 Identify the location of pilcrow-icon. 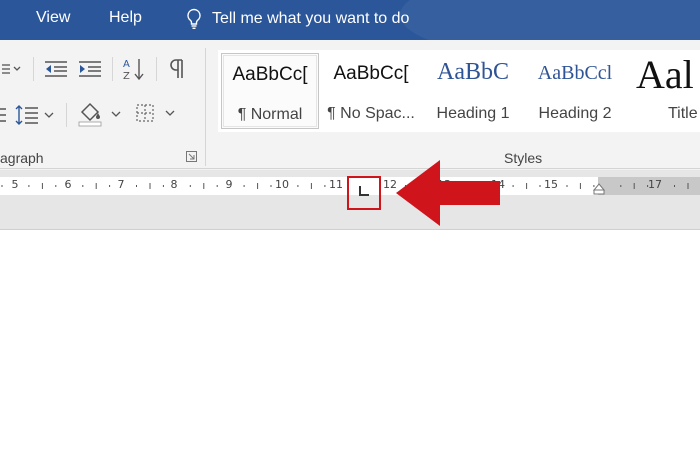
(176, 68).